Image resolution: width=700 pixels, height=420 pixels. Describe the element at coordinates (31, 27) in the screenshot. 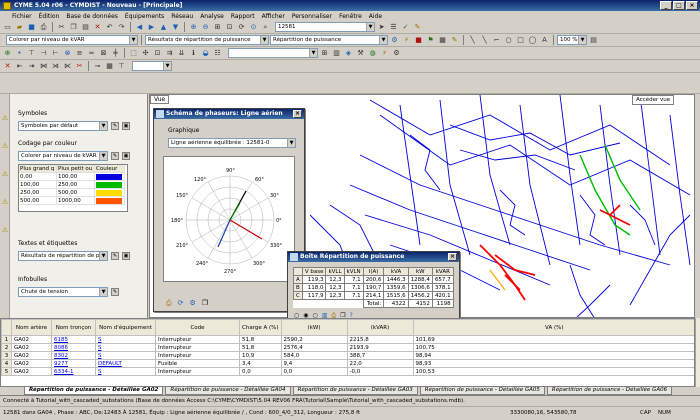

I see `save-icon: ■` at that location.